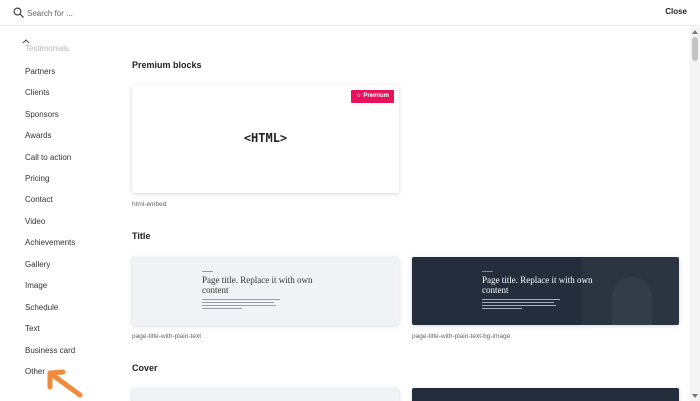  I want to click on sidebar-item-call-to-action: Call to action, so click(48, 157).